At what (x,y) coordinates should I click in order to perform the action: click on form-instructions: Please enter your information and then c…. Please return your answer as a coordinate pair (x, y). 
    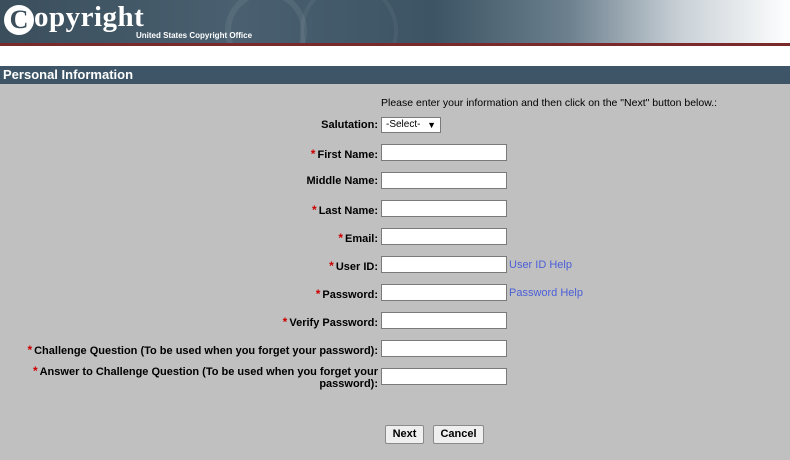
    Looking at the image, I should click on (549, 103).